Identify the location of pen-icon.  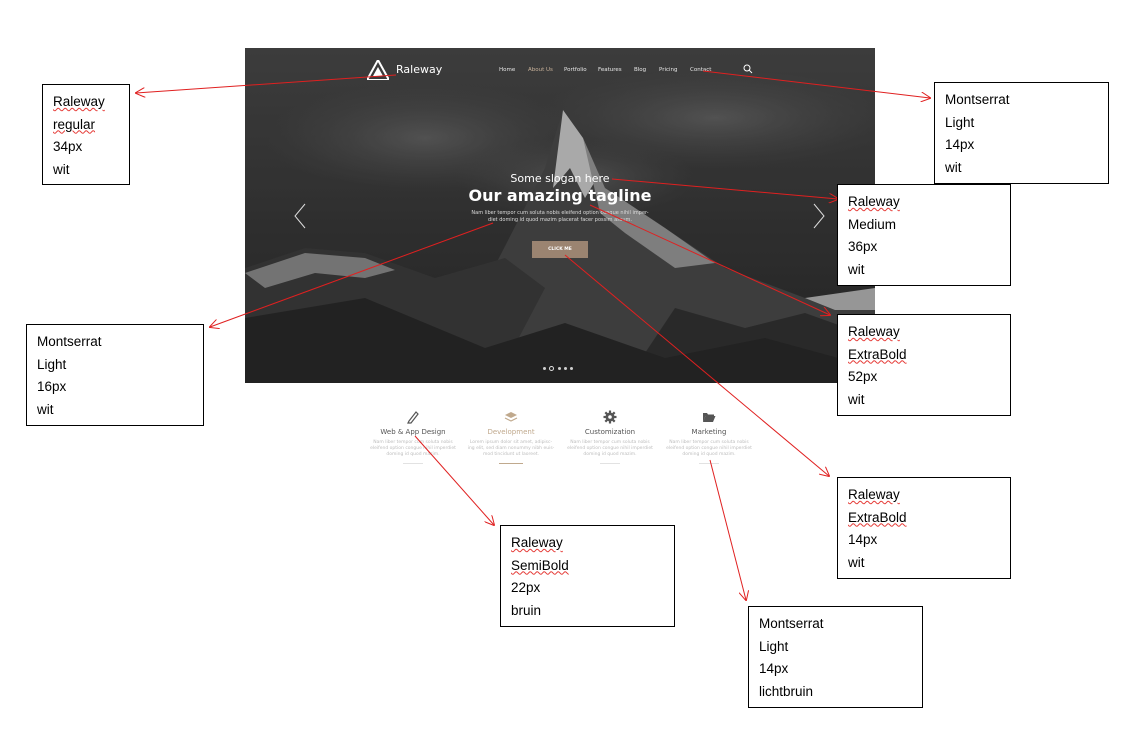
(413, 417).